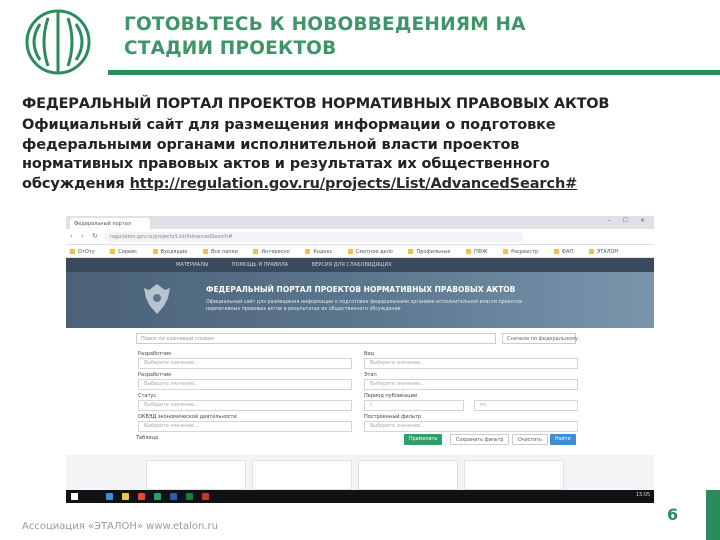  I want to click on bookmark-item: Интересно, so click(271, 252).